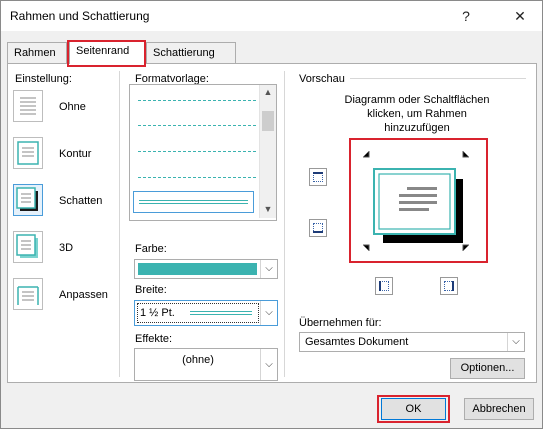 The width and height of the screenshot is (543, 429). I want to click on separator-left, so click(119, 224).